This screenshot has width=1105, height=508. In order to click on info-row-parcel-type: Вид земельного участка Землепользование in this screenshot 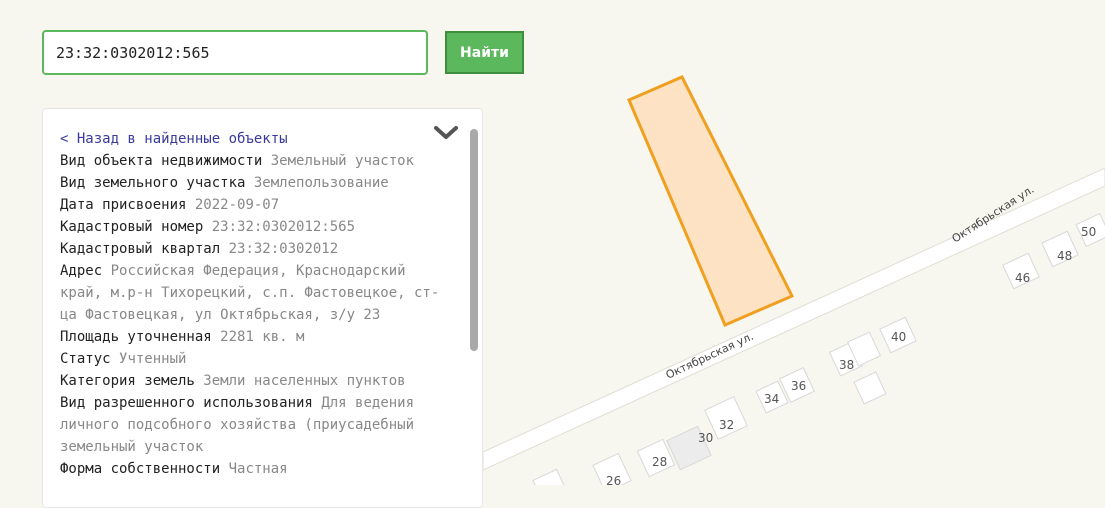, I will do `click(255, 183)`.